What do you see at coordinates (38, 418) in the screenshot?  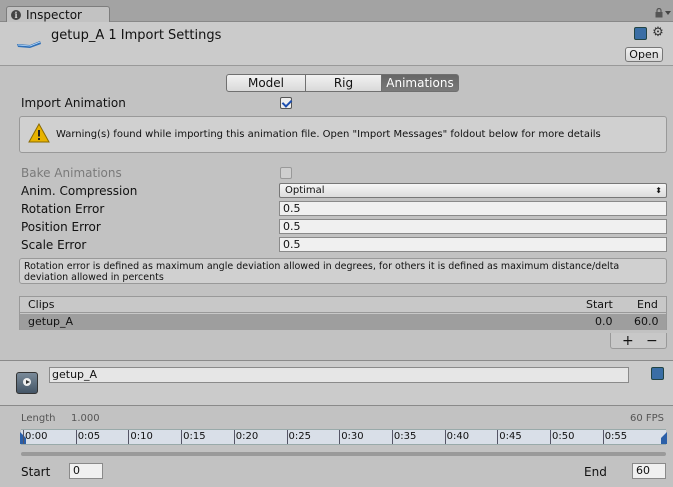 I see `length-label: Length` at bounding box center [38, 418].